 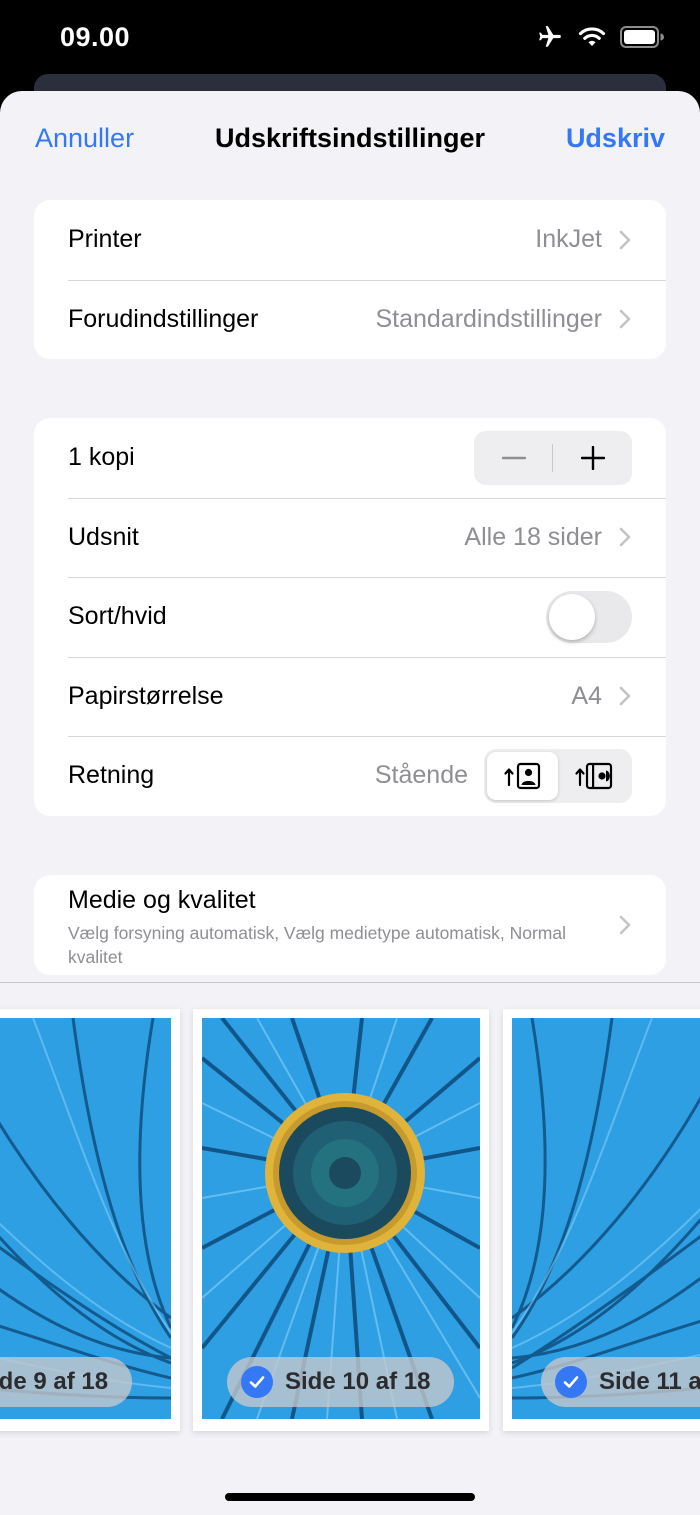 What do you see at coordinates (341, 1220) in the screenshot?
I see `page-preview: Side 10 af 18` at bounding box center [341, 1220].